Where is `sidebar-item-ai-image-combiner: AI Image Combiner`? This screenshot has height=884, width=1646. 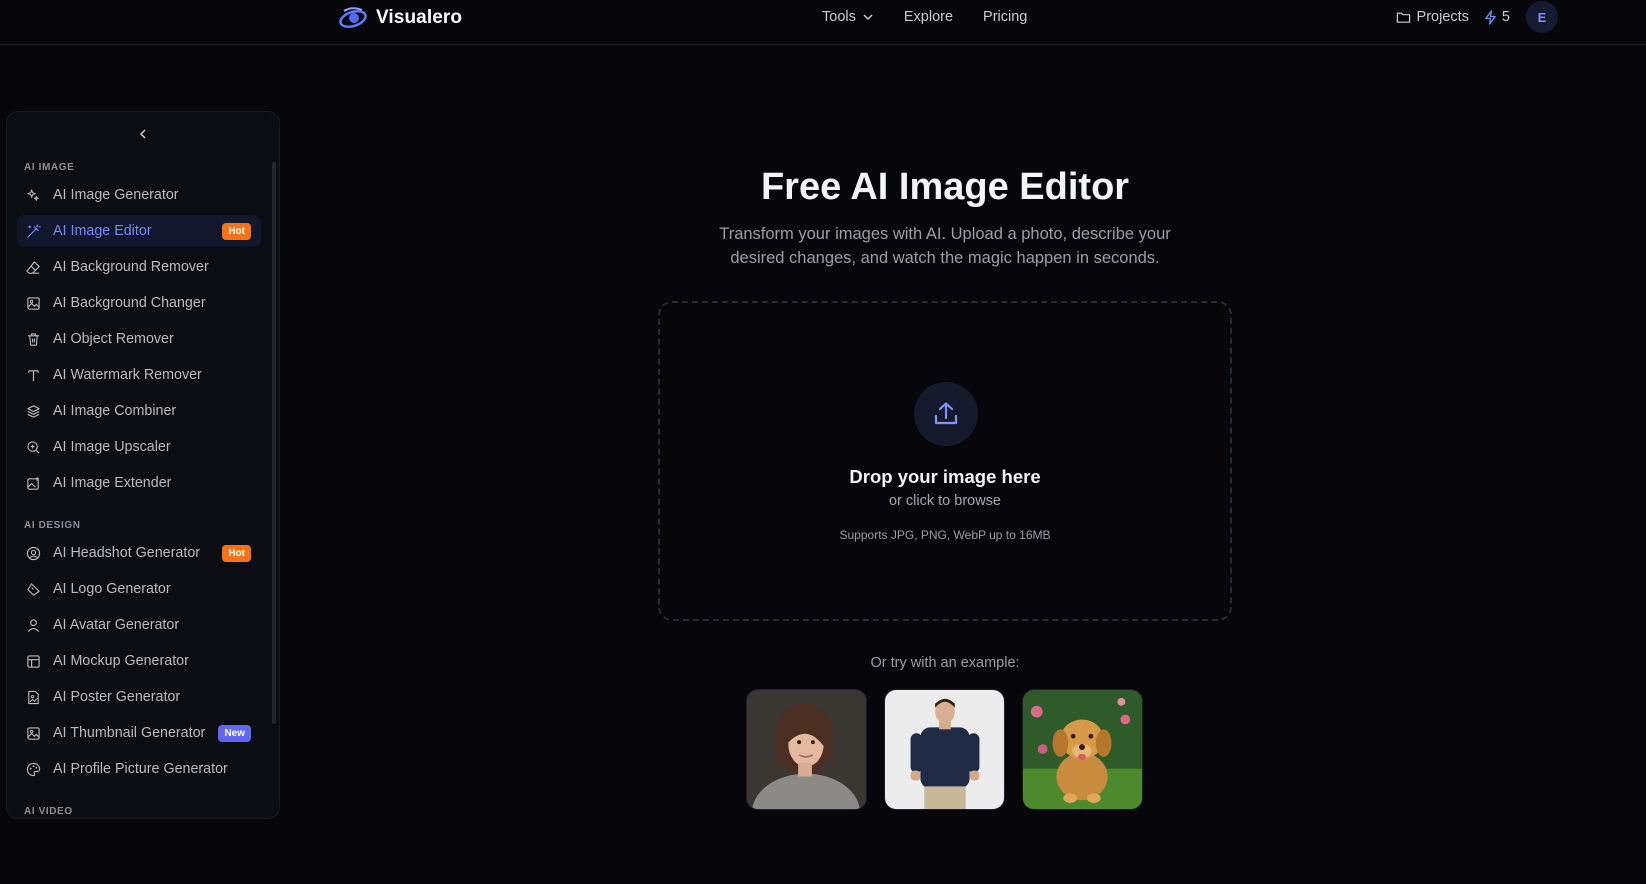 sidebar-item-ai-image-combiner: AI Image Combiner is located at coordinates (139, 411).